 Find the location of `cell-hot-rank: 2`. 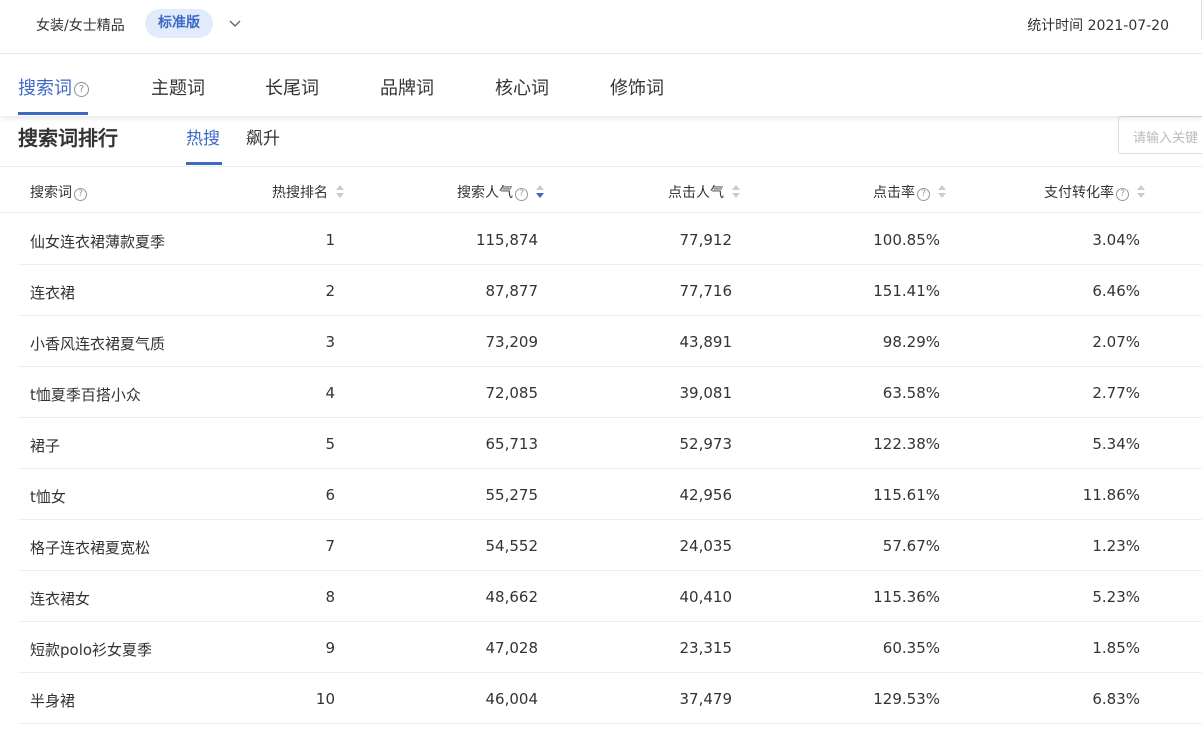

cell-hot-rank: 2 is located at coordinates (330, 291).